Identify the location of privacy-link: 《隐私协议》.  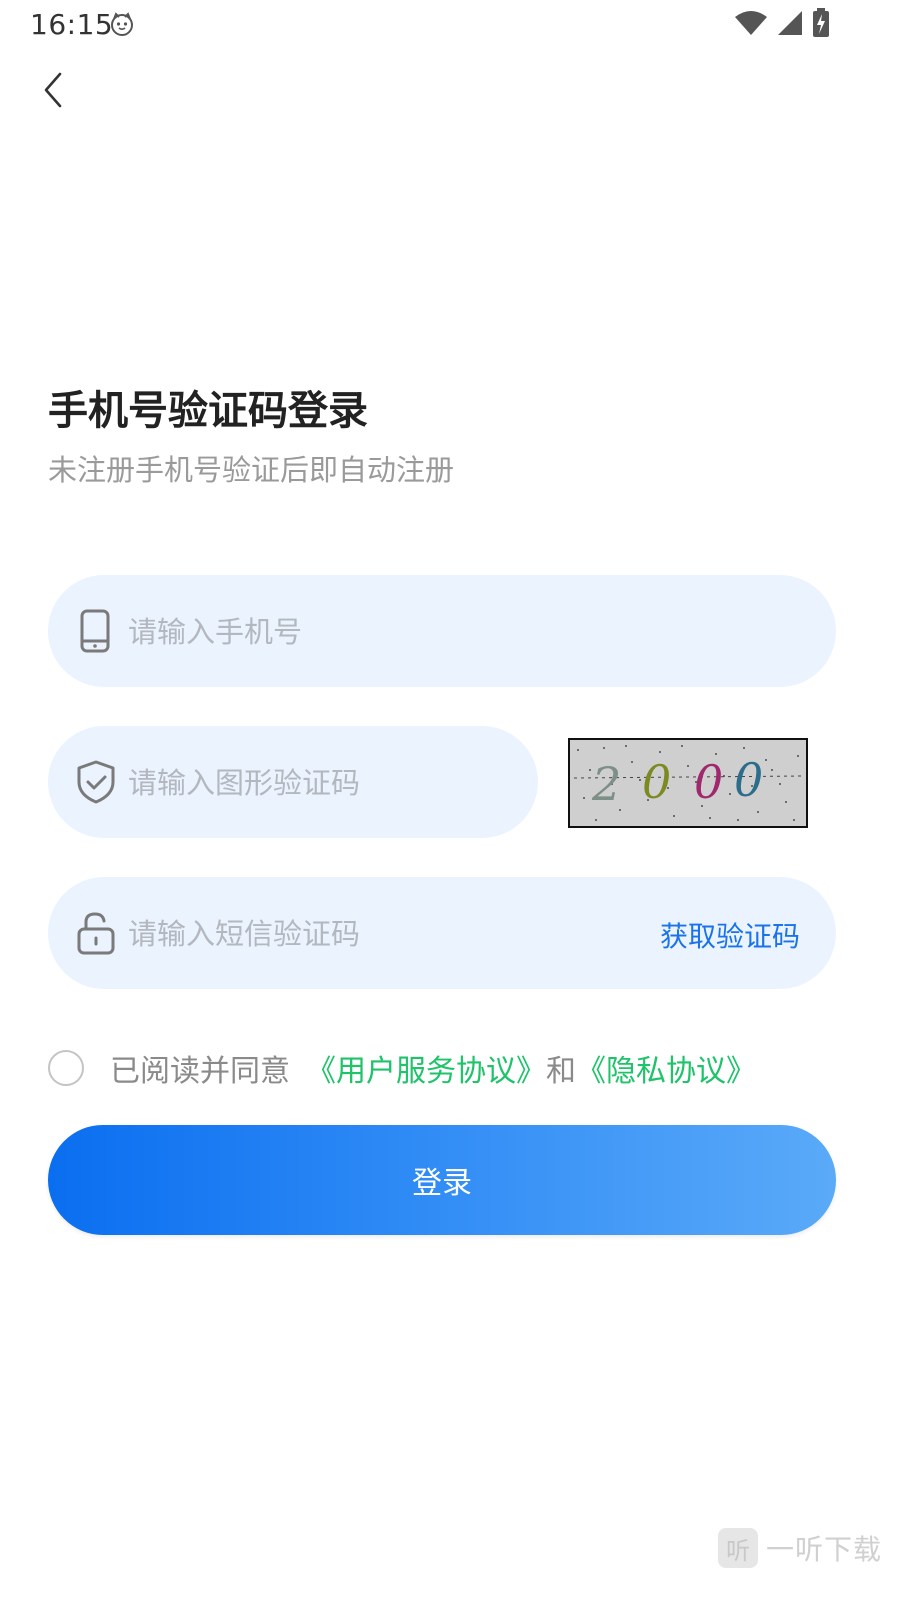
(666, 1068).